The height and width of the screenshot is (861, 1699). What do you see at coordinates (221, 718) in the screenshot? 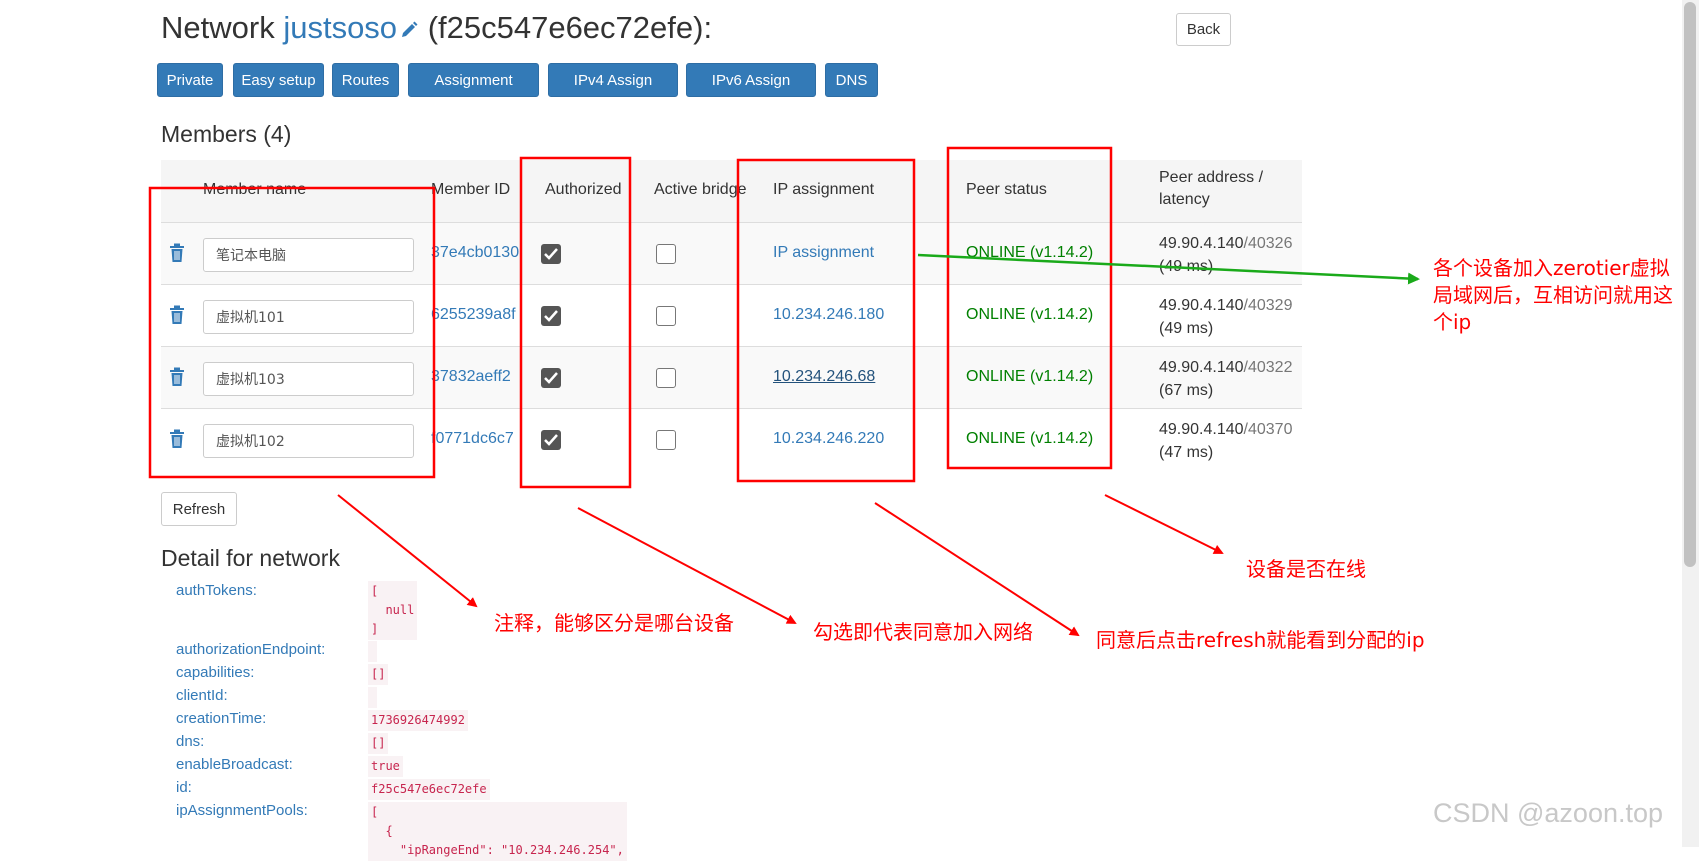
I see `detail-key: creationTime:` at bounding box center [221, 718].